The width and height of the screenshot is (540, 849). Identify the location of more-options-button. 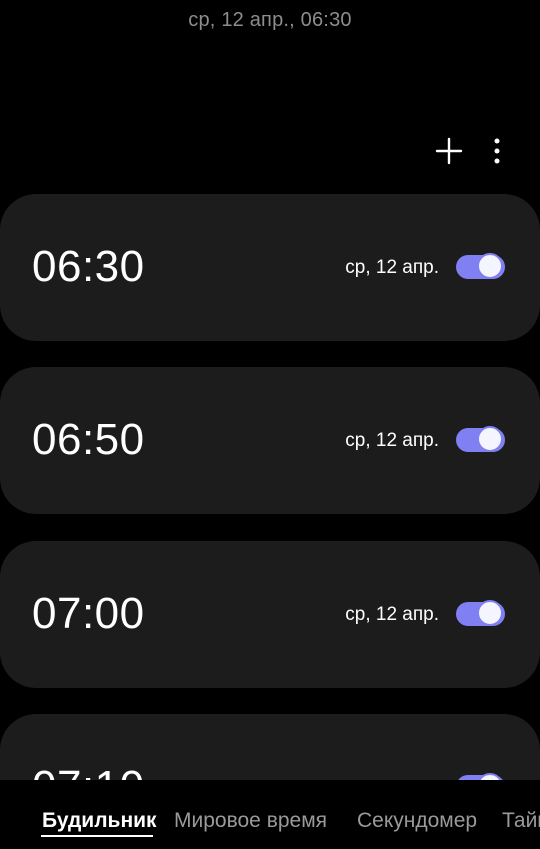
(497, 151).